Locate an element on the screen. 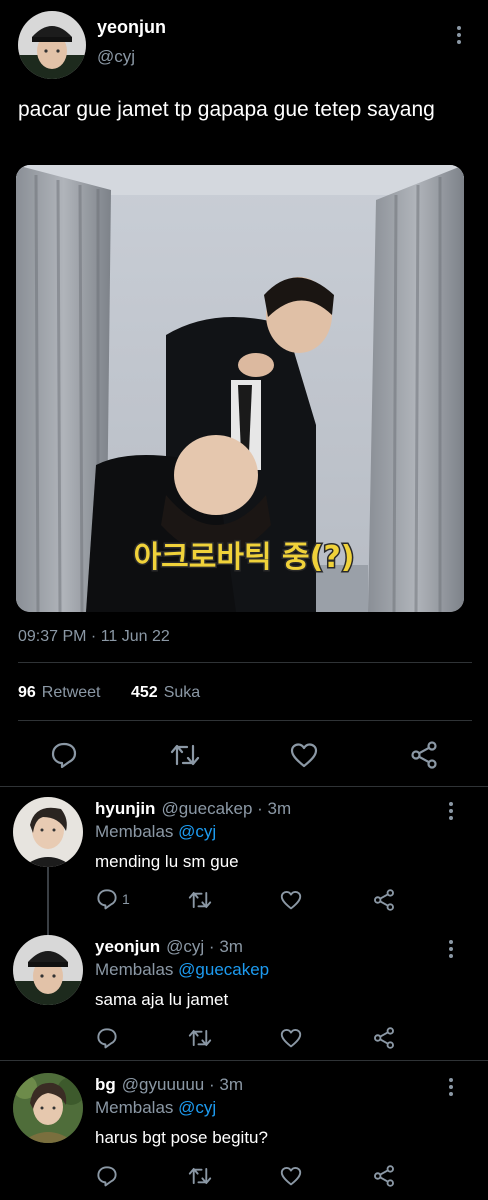  likes-count: 452 is located at coordinates (144, 692).